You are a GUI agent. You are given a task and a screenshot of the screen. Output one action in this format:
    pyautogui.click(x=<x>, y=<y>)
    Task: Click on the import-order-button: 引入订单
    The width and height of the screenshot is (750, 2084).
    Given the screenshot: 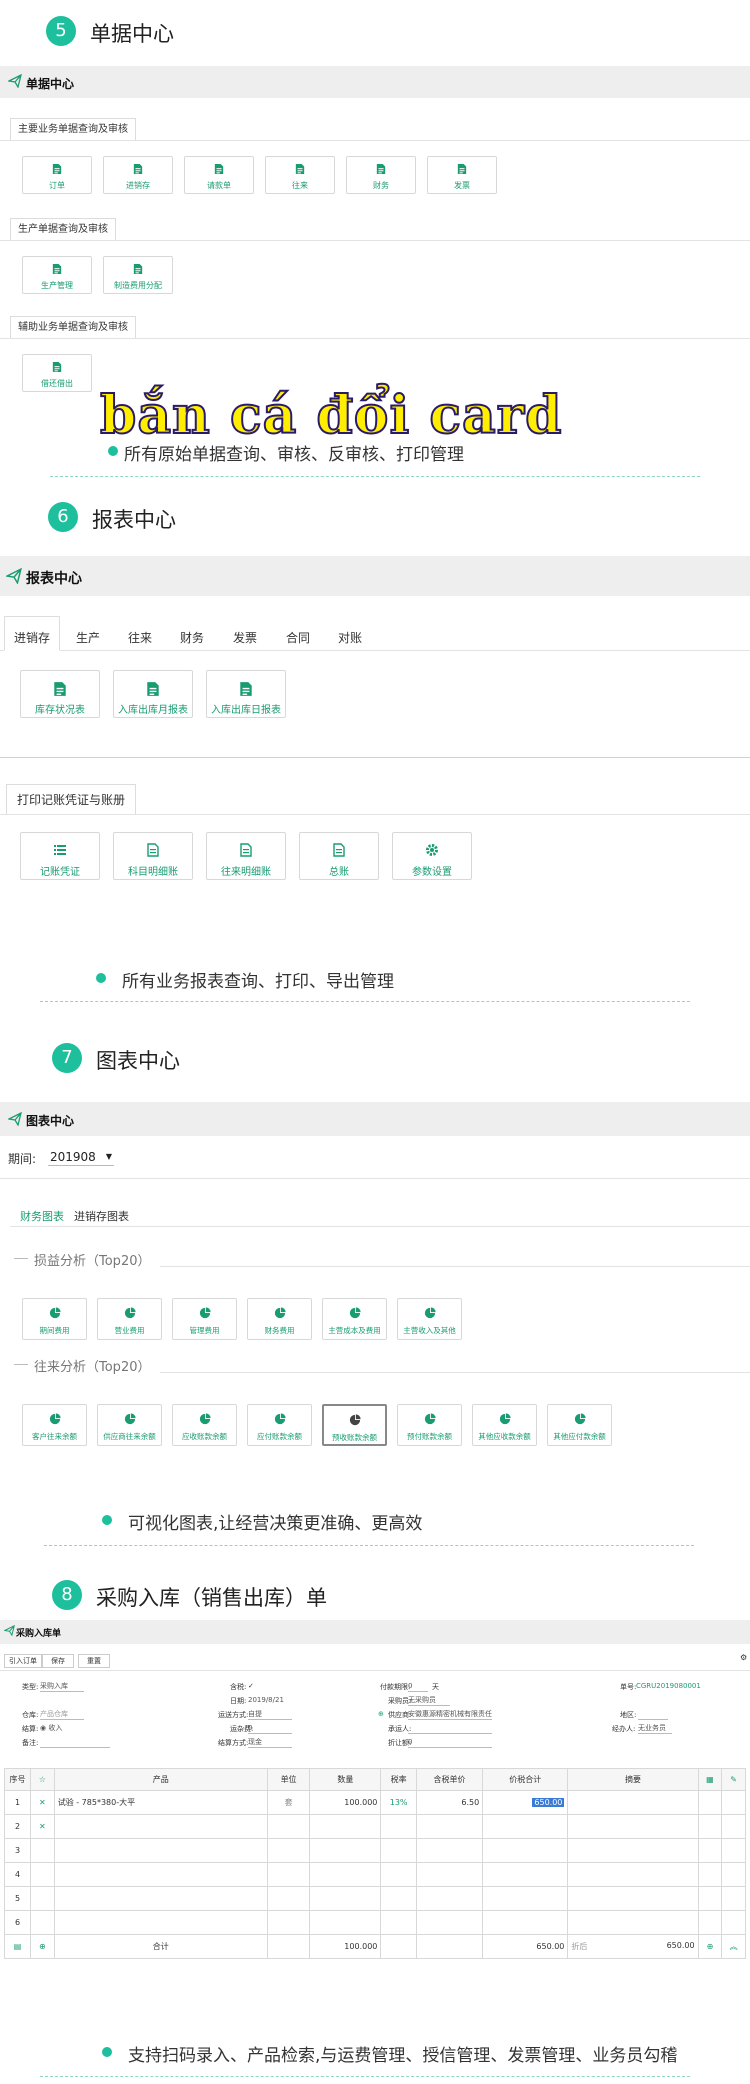 What is the action you would take?
    pyautogui.click(x=23, y=1661)
    